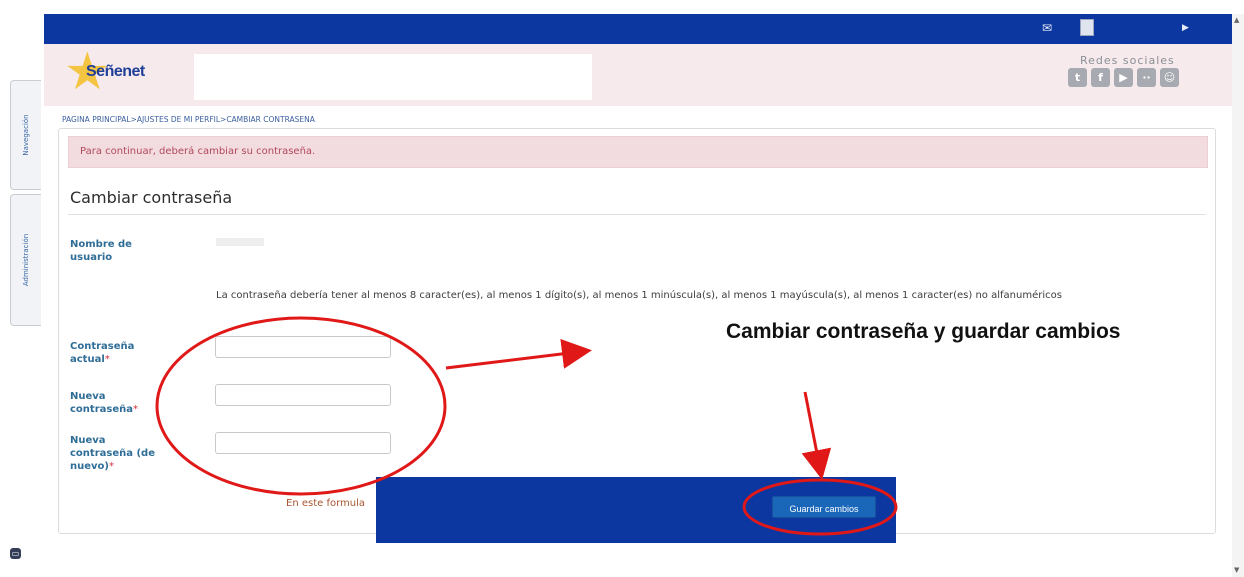 The image size is (1244, 577). What do you see at coordinates (816, 435) in the screenshot?
I see `annotation-arrow-down` at bounding box center [816, 435].